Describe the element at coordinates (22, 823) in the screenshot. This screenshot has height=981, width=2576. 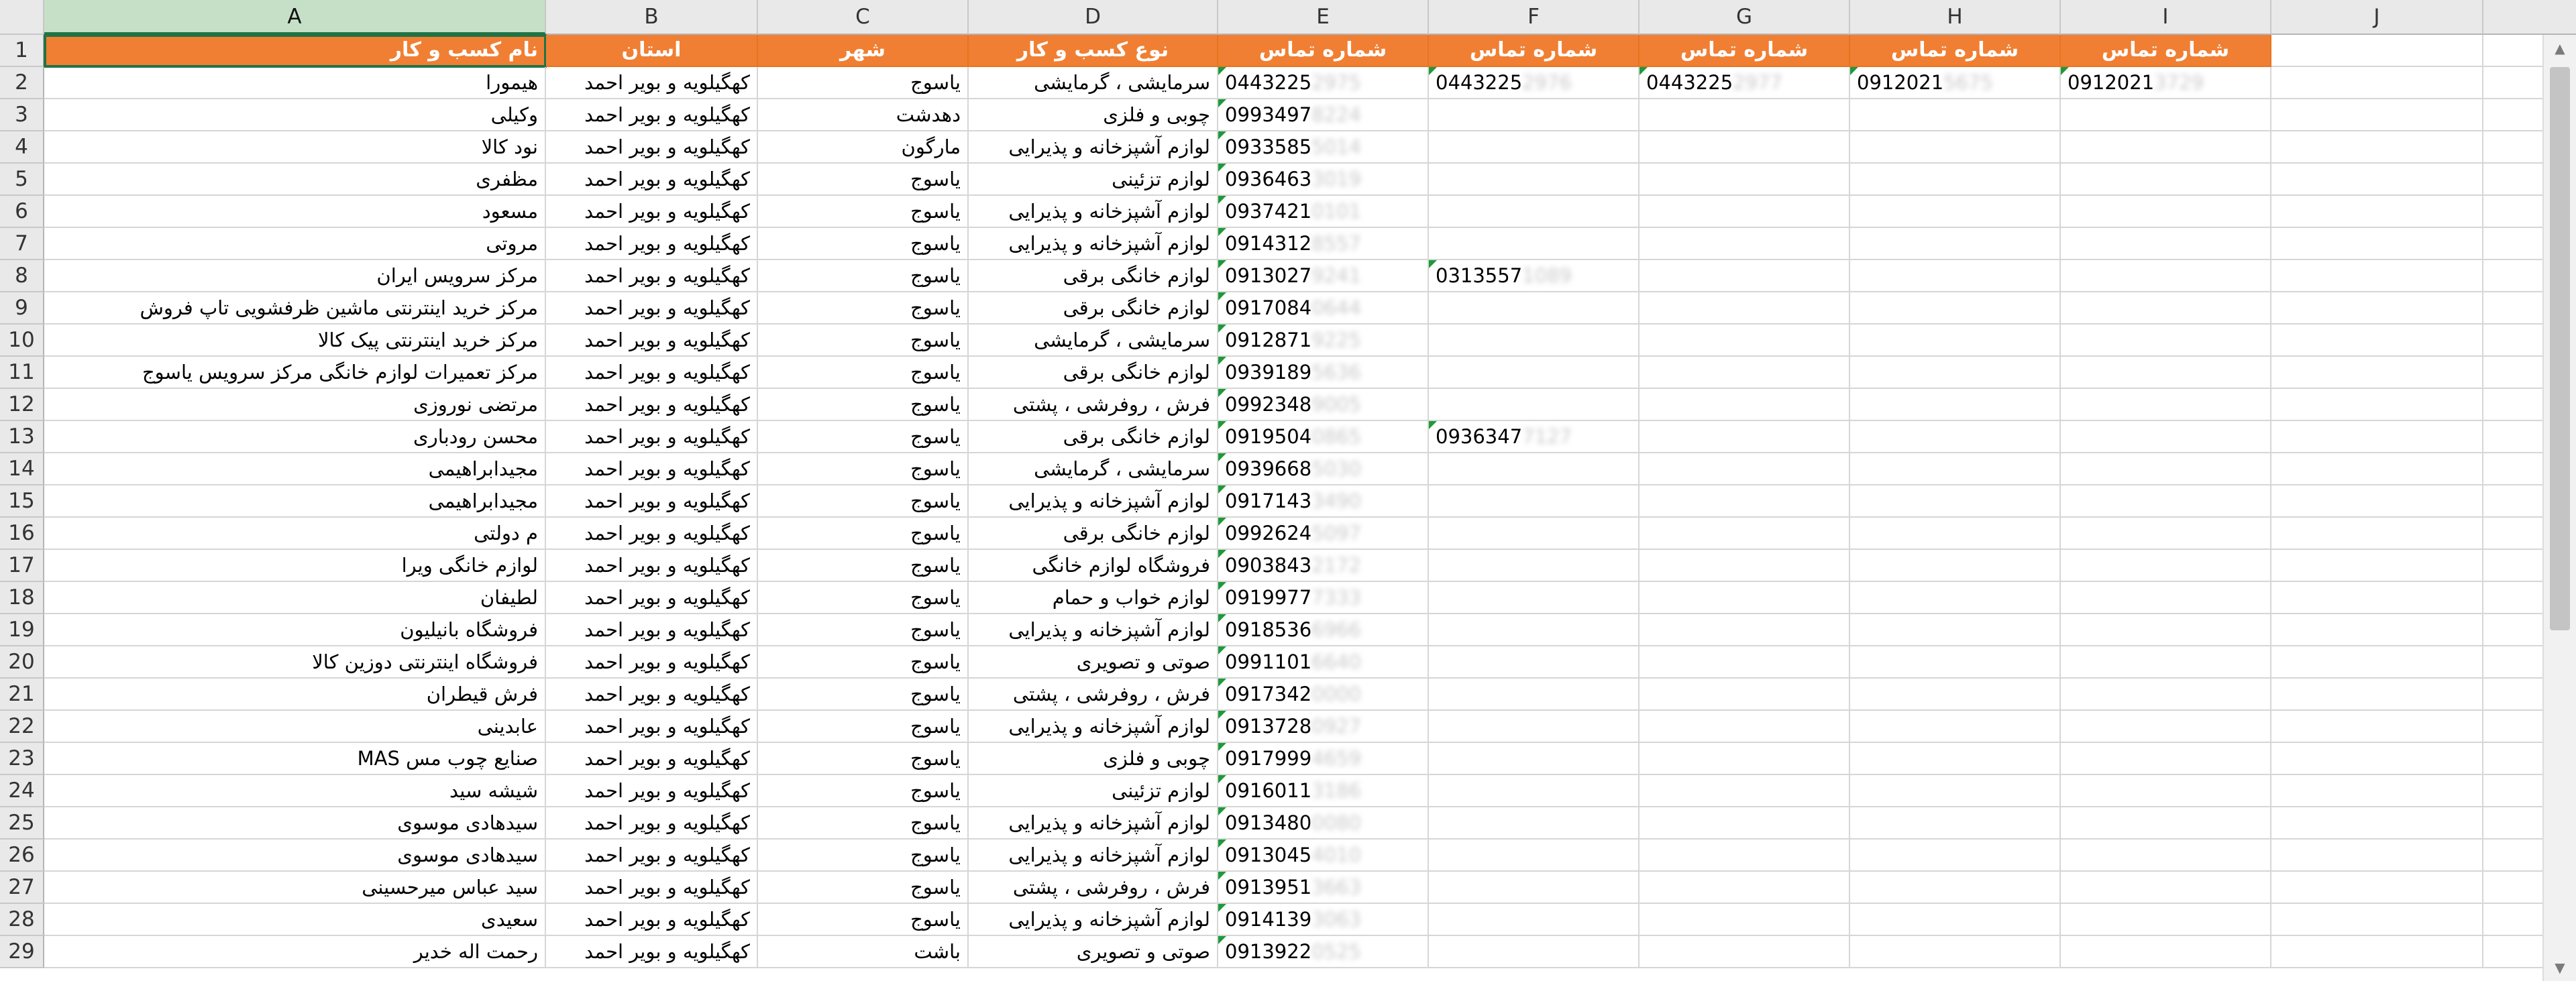
I see `row-header: 25` at that location.